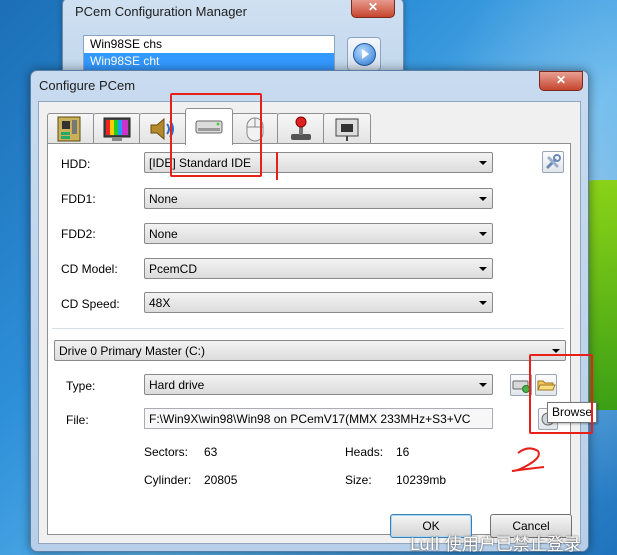 The width and height of the screenshot is (617, 555). I want to click on size-label: Size:, so click(358, 480).